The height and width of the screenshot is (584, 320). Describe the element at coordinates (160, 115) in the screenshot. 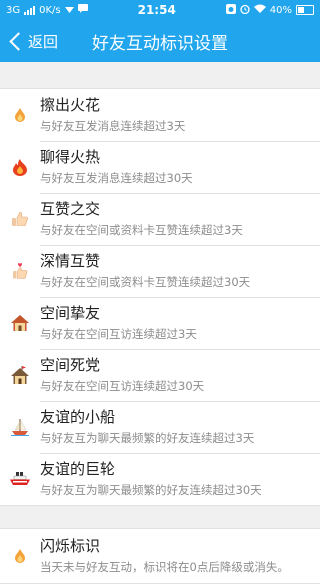

I see `list-item: 擦出火花 与好友互发消息连续超过3天` at that location.